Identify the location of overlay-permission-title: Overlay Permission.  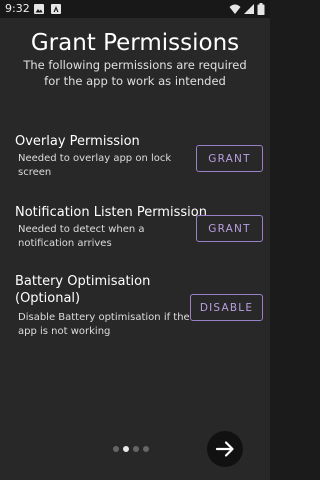
(77, 141).